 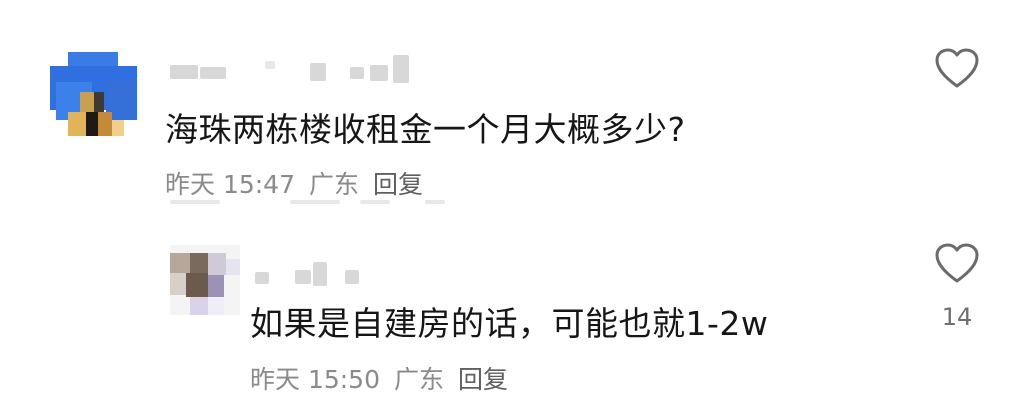 What do you see at coordinates (334, 184) in the screenshot?
I see `comment-location: 广东` at bounding box center [334, 184].